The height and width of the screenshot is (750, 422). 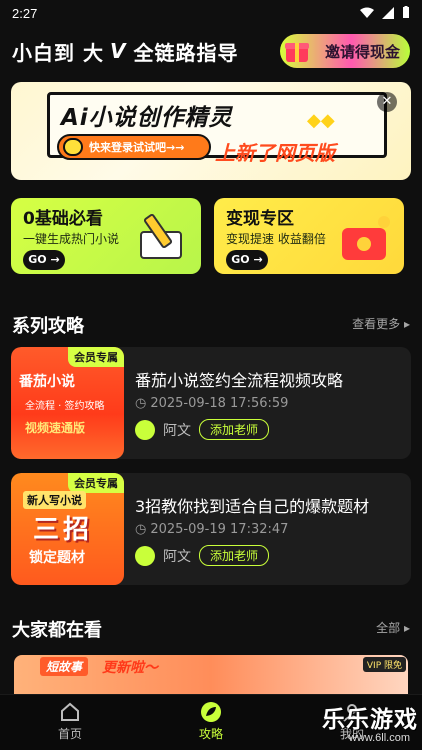 I want to click on guides-more-label: 查看更多, so click(x=376, y=324).